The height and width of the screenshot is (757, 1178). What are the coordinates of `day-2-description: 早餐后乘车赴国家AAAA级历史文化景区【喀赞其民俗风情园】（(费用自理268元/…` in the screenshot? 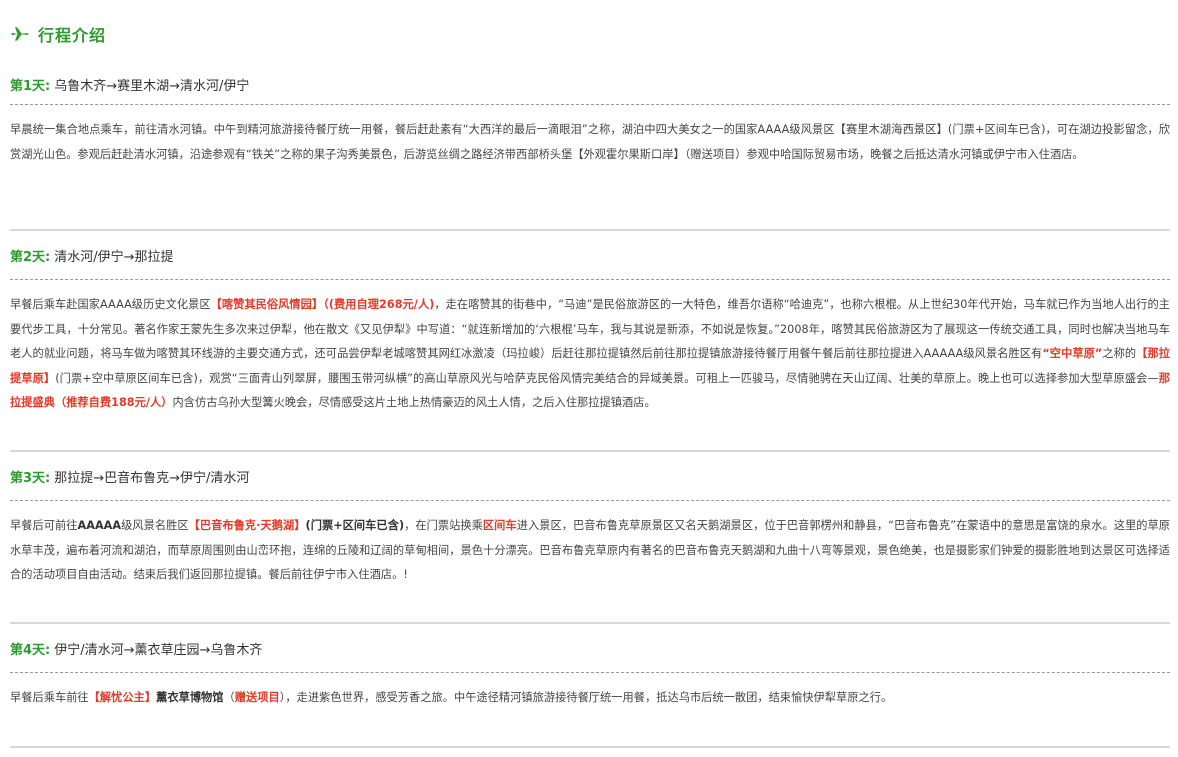 It's located at (590, 354).